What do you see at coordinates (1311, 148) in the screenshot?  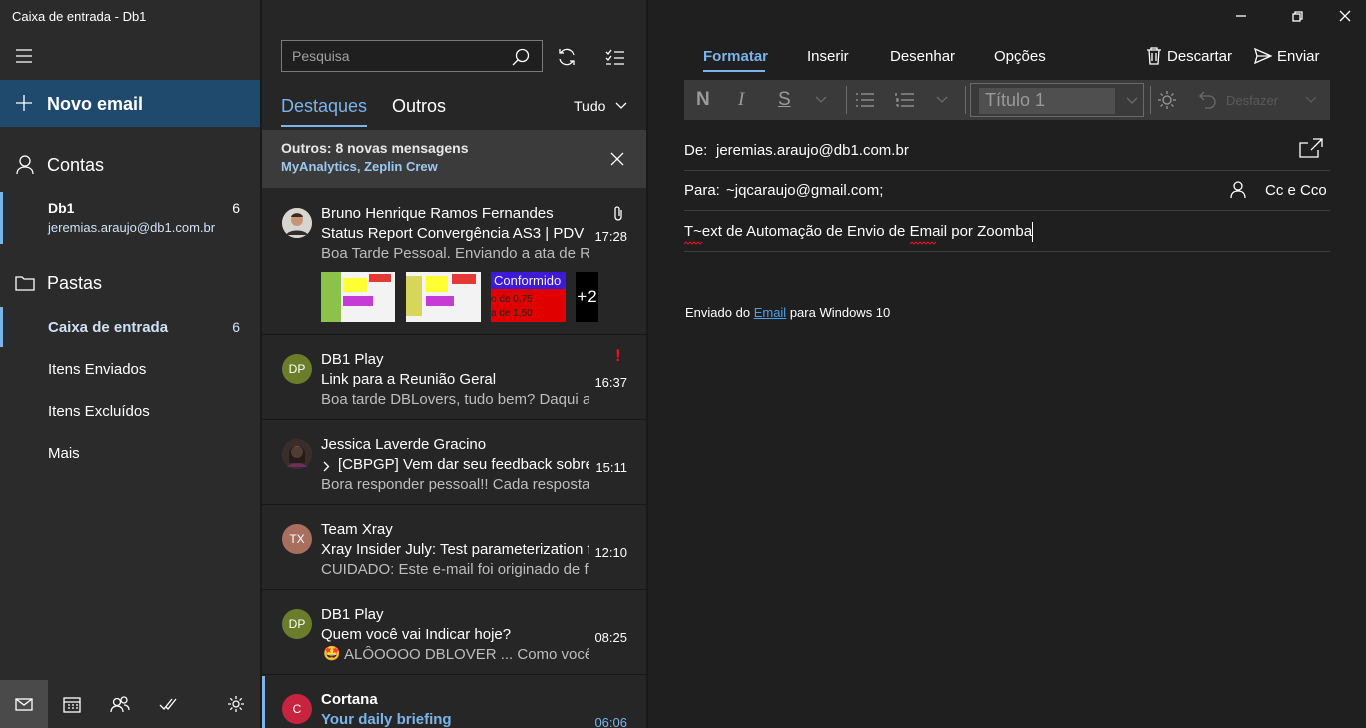 I see `popout-icon` at bounding box center [1311, 148].